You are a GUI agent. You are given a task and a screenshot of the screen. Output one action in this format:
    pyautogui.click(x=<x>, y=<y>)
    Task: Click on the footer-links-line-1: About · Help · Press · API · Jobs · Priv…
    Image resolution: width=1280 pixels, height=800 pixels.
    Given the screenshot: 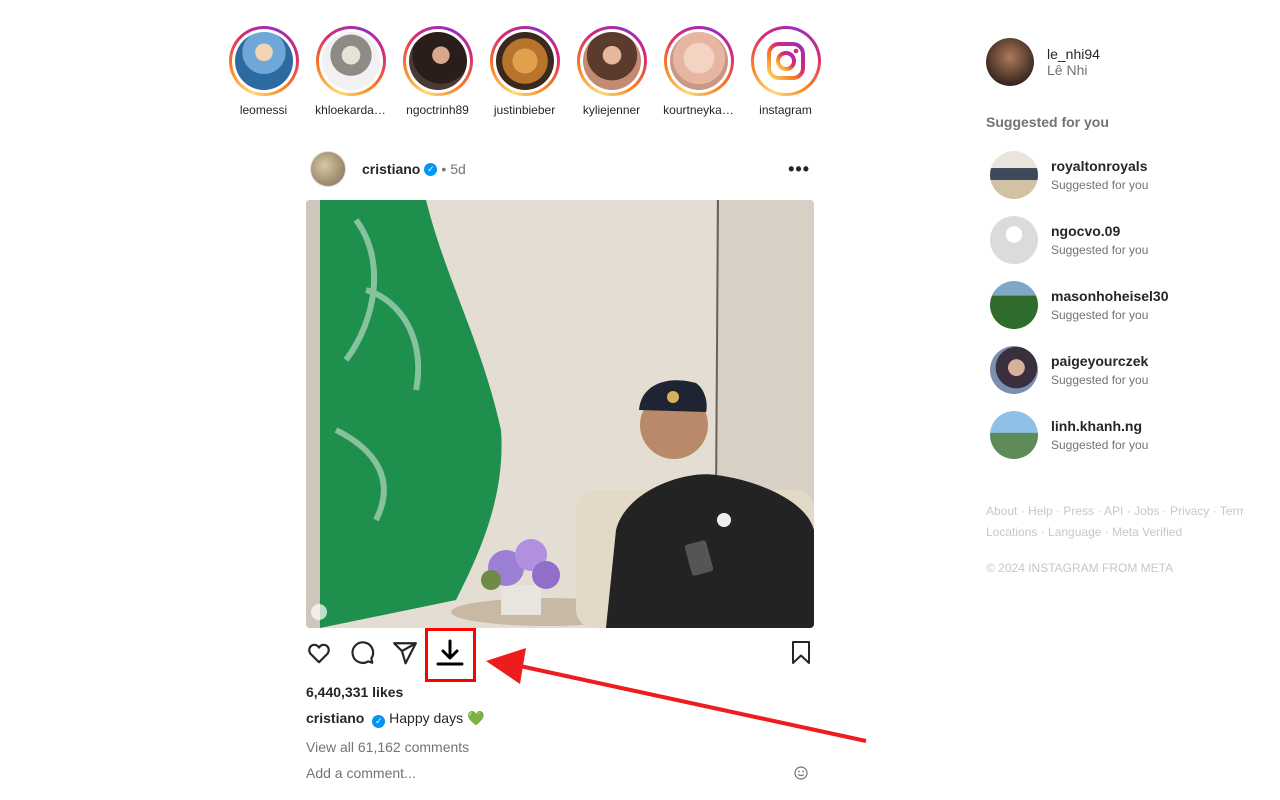 What is the action you would take?
    pyautogui.click(x=1115, y=511)
    